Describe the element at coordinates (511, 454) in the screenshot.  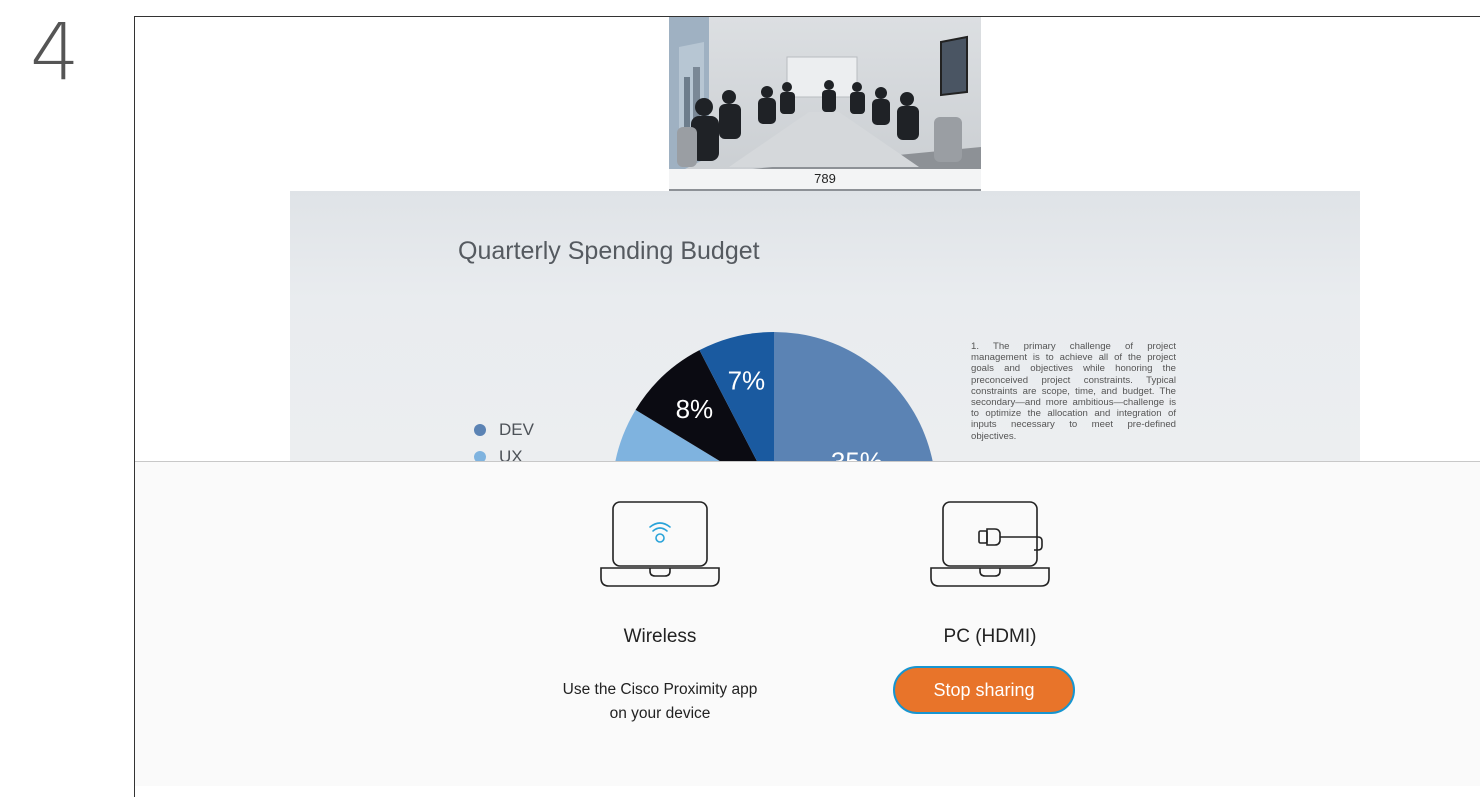
I see `legend-label: UX` at that location.